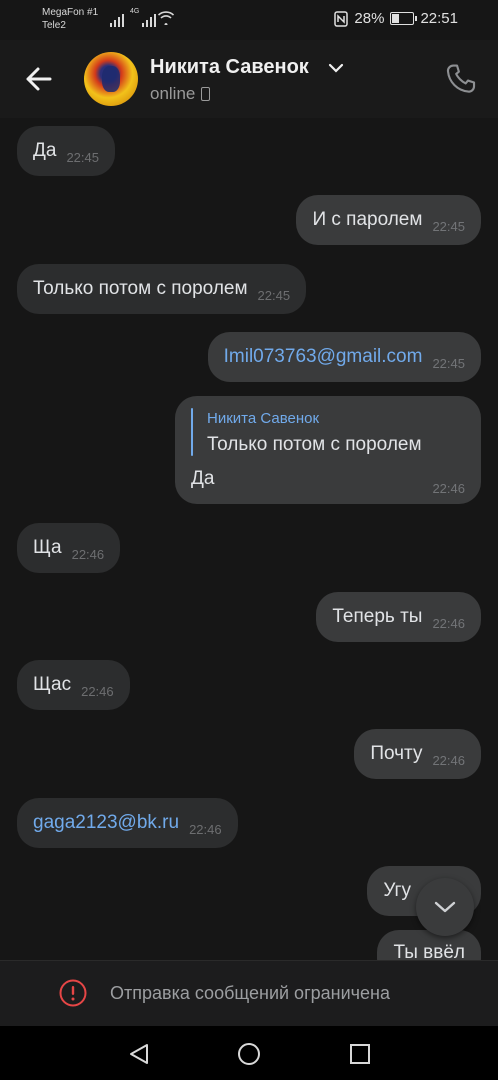 The image size is (498, 1080). Describe the element at coordinates (192, 432) in the screenshot. I see `reply-quote-bar` at that location.